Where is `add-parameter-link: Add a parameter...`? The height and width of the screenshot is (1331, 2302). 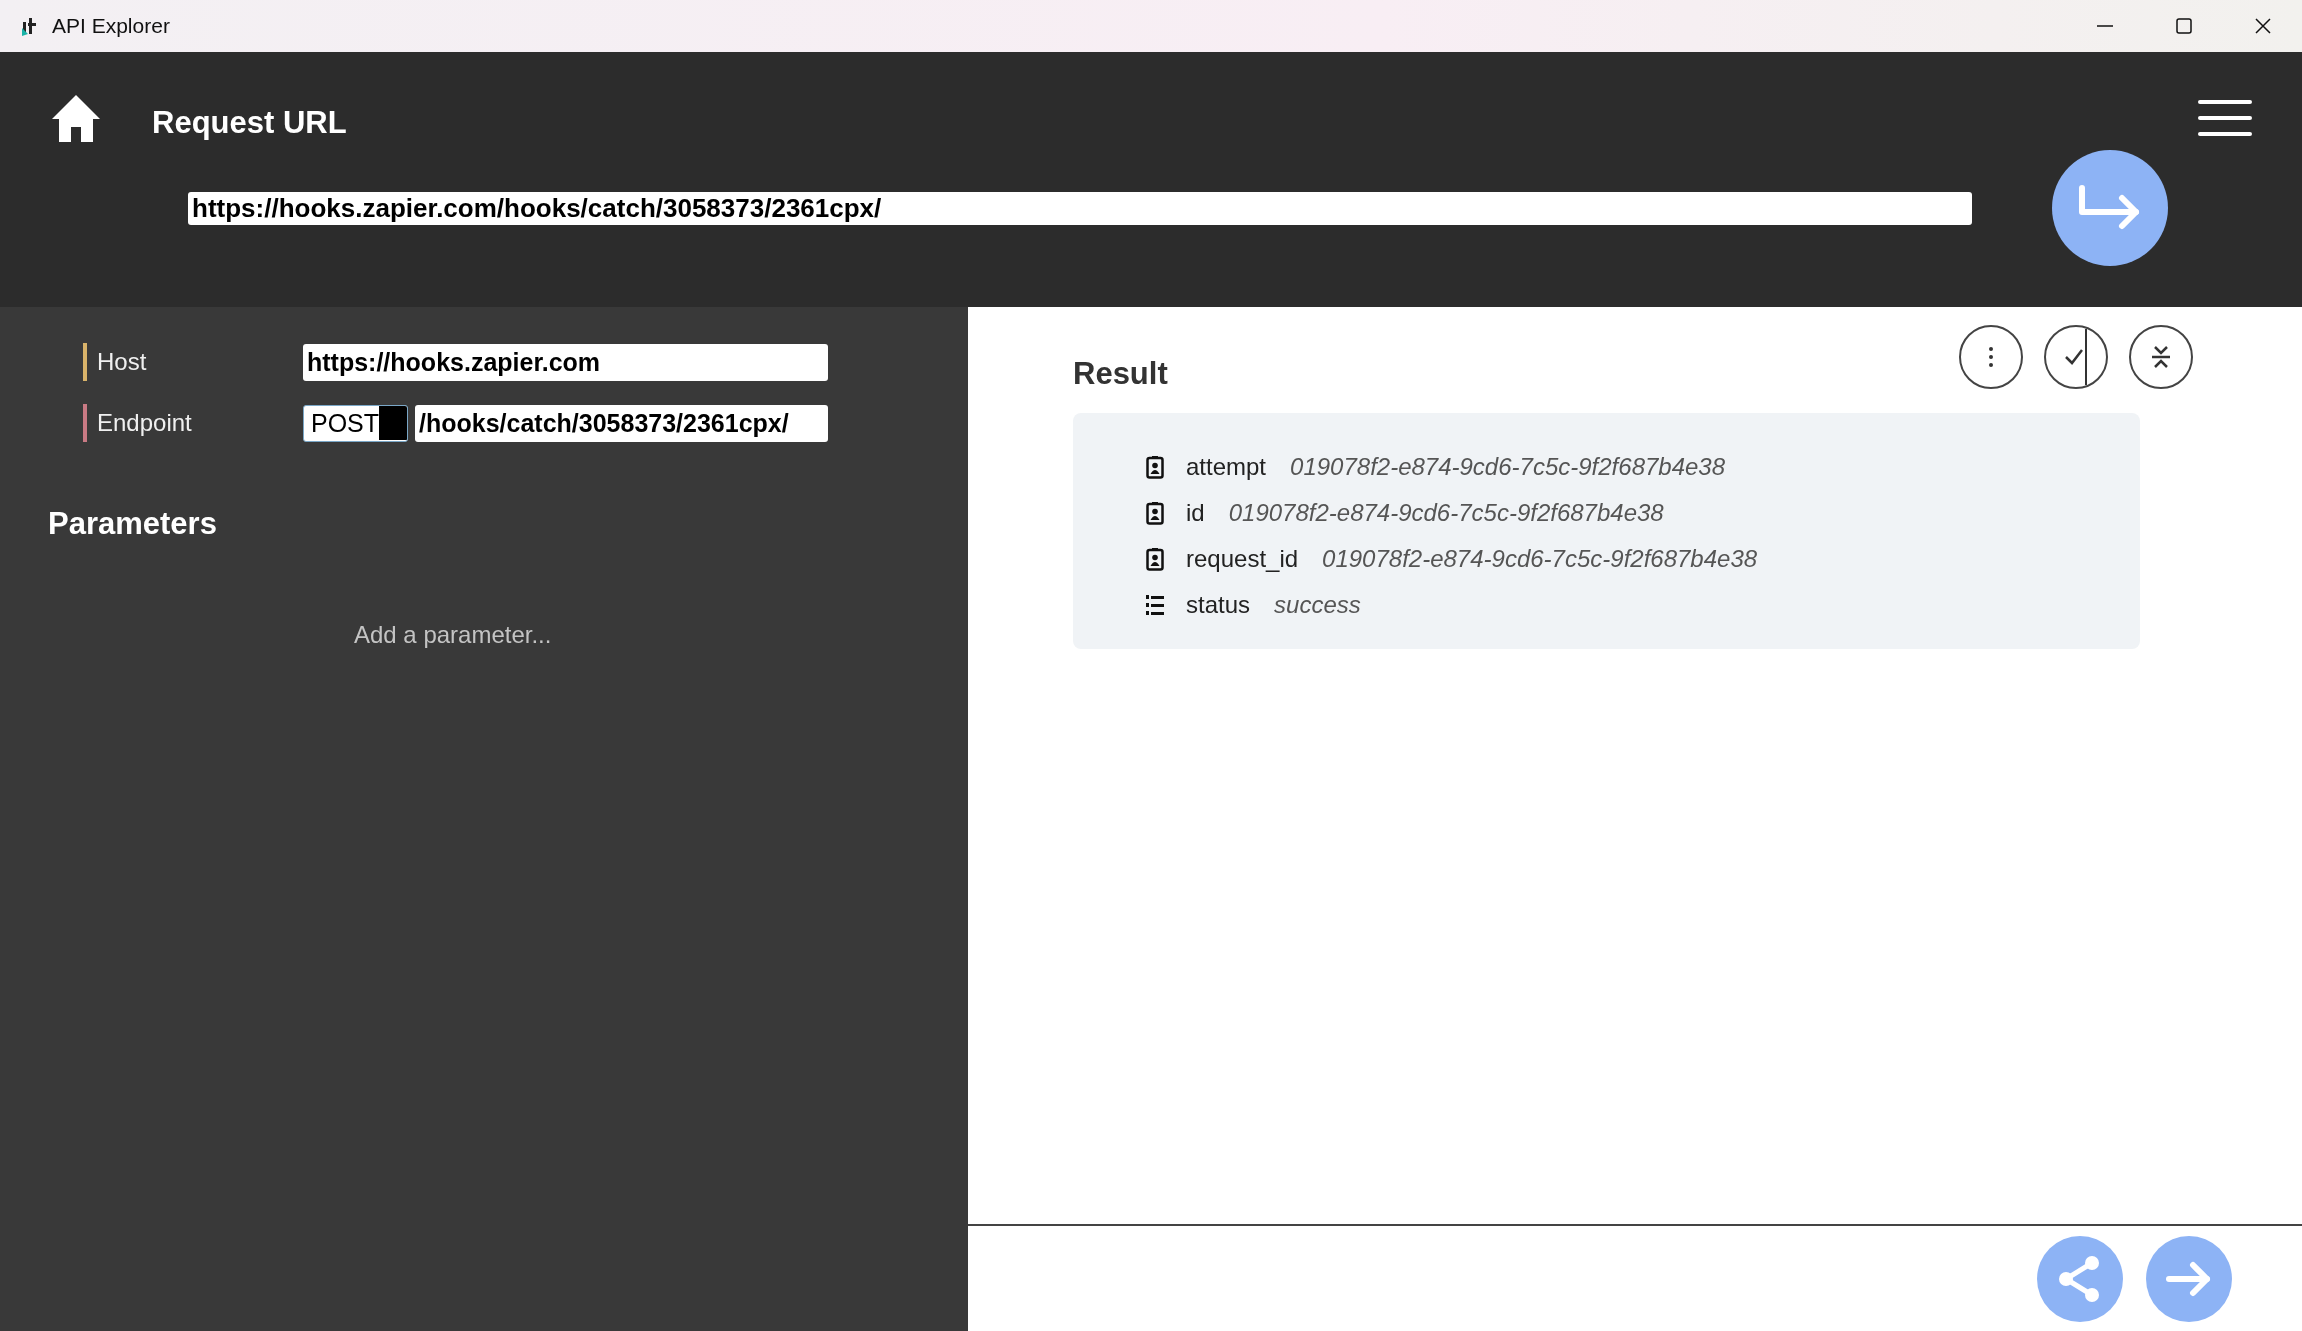
add-parameter-link: Add a parameter... is located at coordinates (453, 635).